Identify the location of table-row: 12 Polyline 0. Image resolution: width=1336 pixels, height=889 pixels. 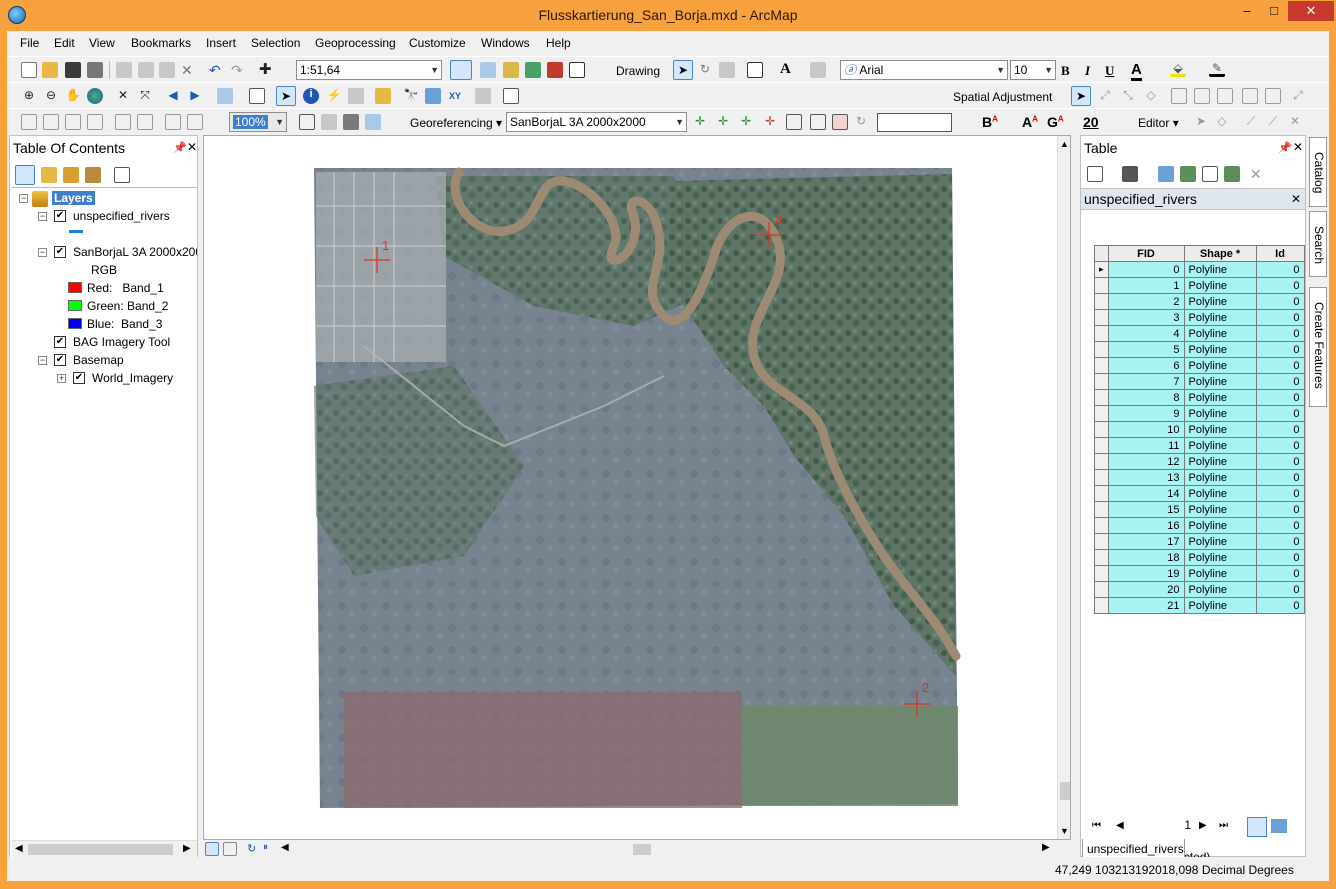
(1199, 461).